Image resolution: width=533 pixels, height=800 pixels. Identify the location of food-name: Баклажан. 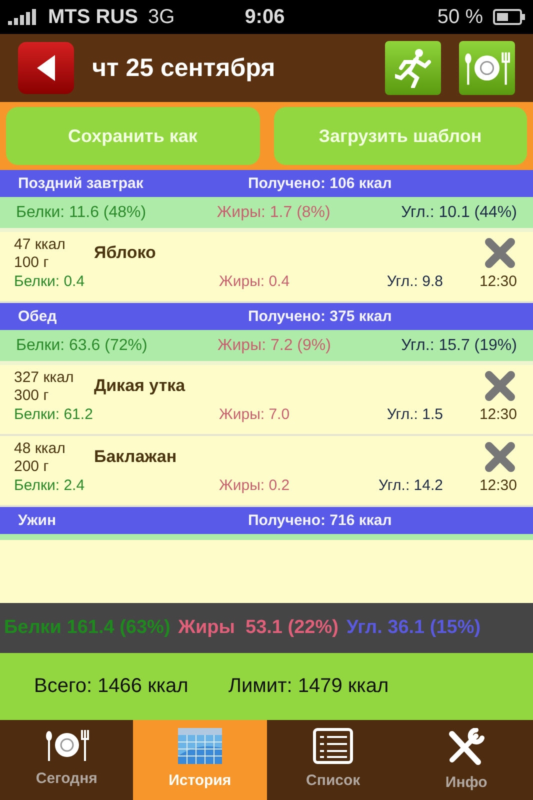
(136, 456).